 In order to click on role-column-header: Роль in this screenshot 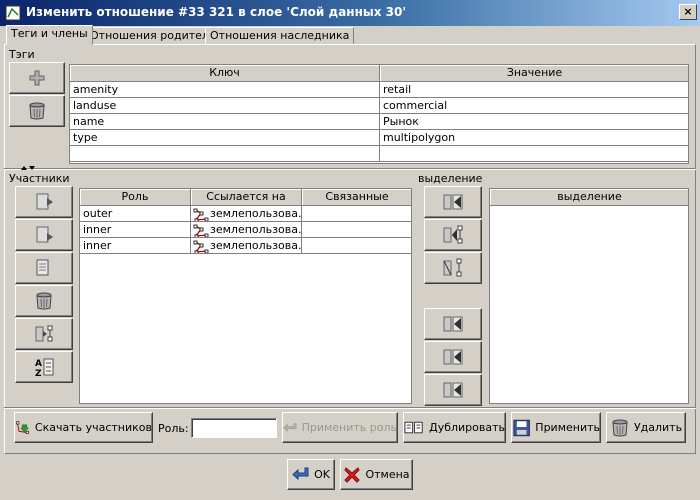, I will do `click(135, 197)`.